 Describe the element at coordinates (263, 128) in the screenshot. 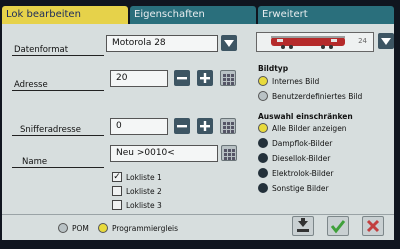

I see `alle-bilder-radio` at that location.